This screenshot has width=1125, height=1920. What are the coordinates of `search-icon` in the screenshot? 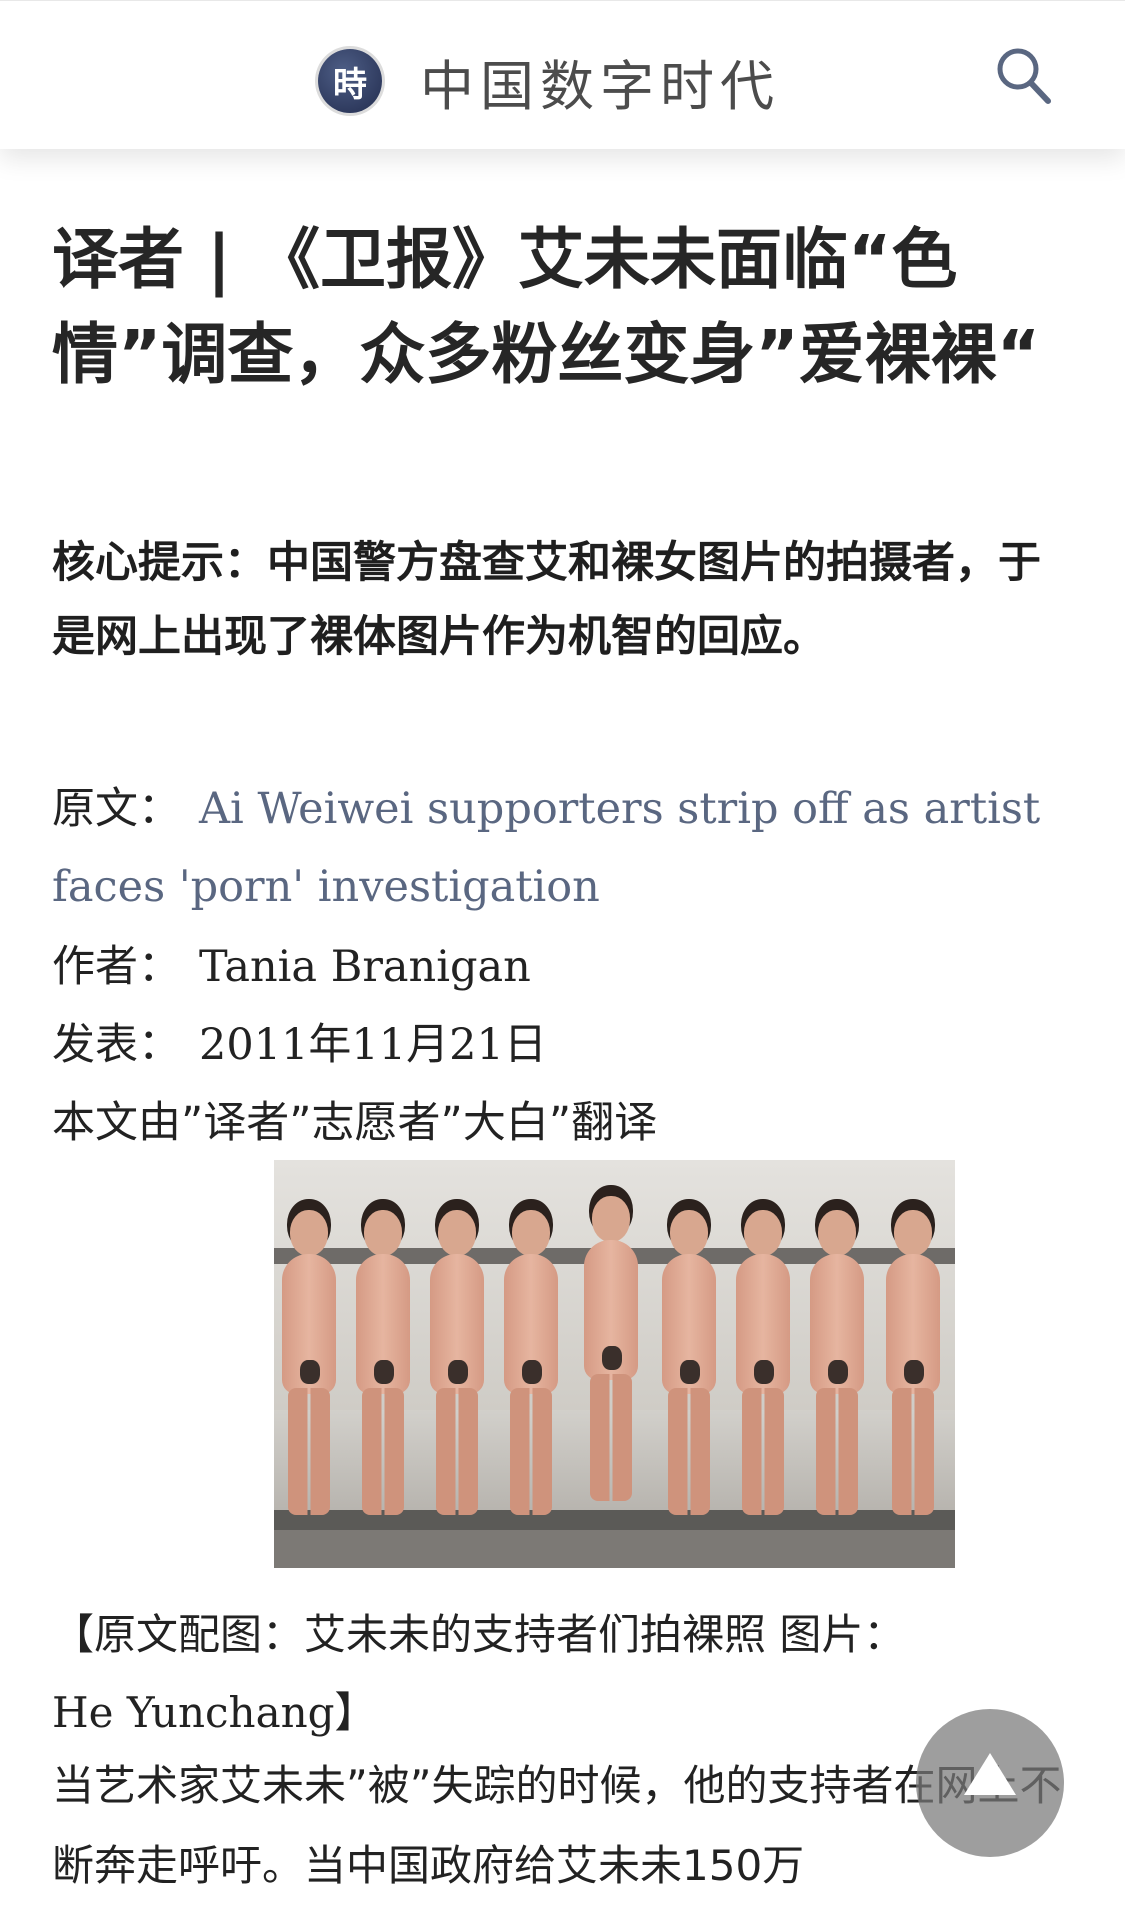 It's located at (1024, 76).